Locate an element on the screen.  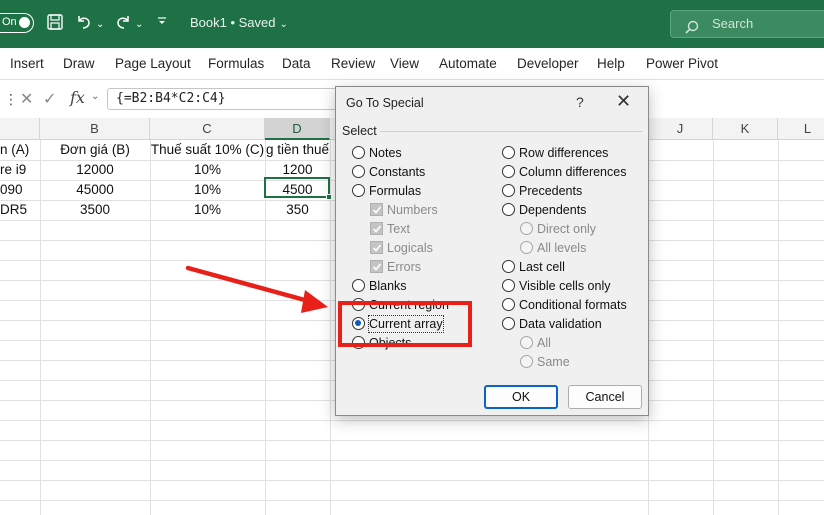
checkbox-label: Logicals is located at coordinates (410, 248).